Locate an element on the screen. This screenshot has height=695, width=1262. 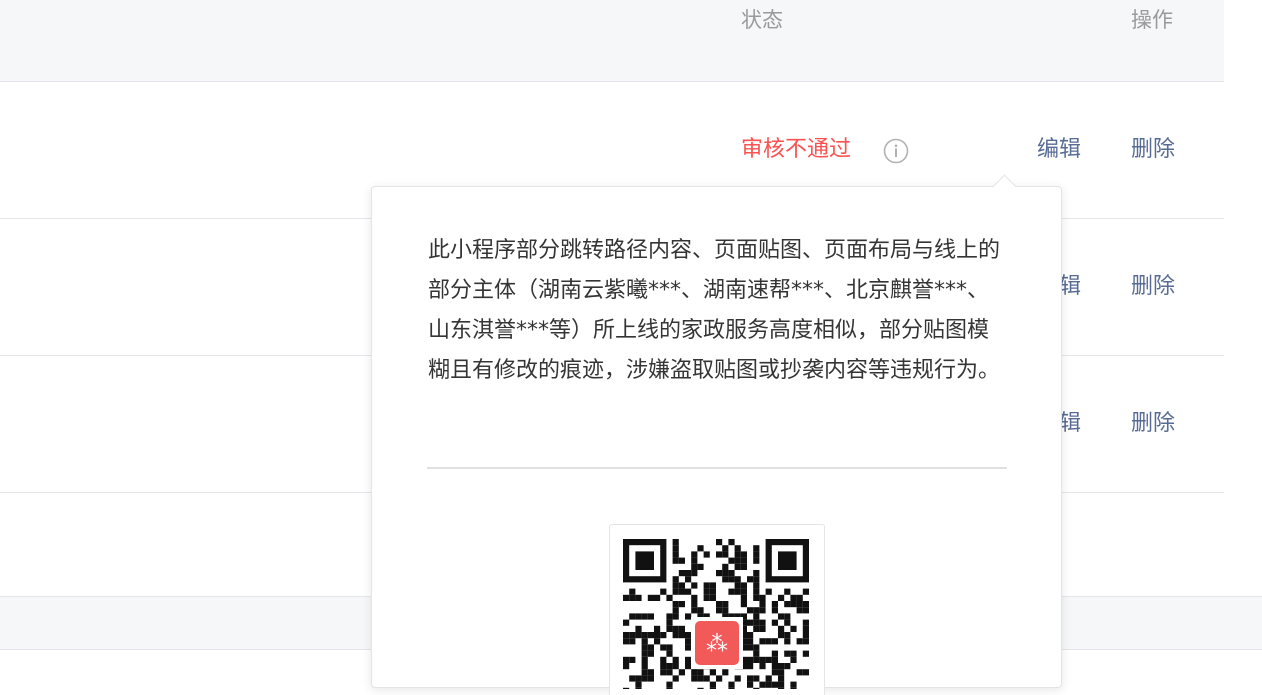
header-action: 操作 is located at coordinates (1152, 20).